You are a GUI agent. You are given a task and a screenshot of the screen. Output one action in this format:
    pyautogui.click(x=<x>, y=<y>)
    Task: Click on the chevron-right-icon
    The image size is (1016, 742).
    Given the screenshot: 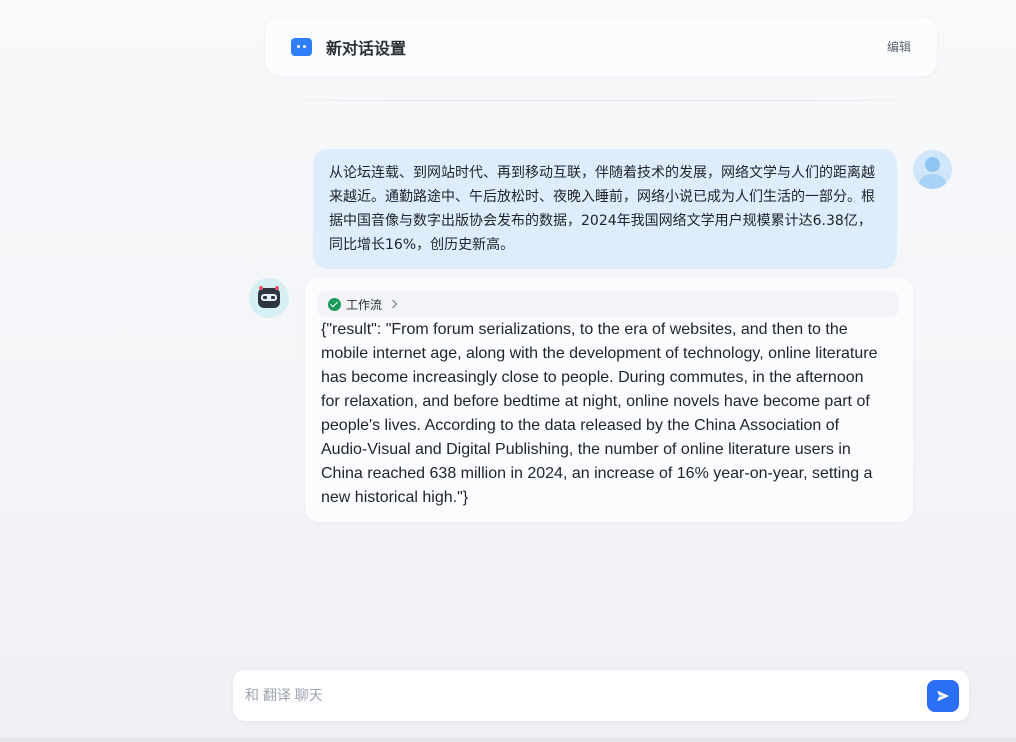 What is the action you would take?
    pyautogui.click(x=393, y=304)
    